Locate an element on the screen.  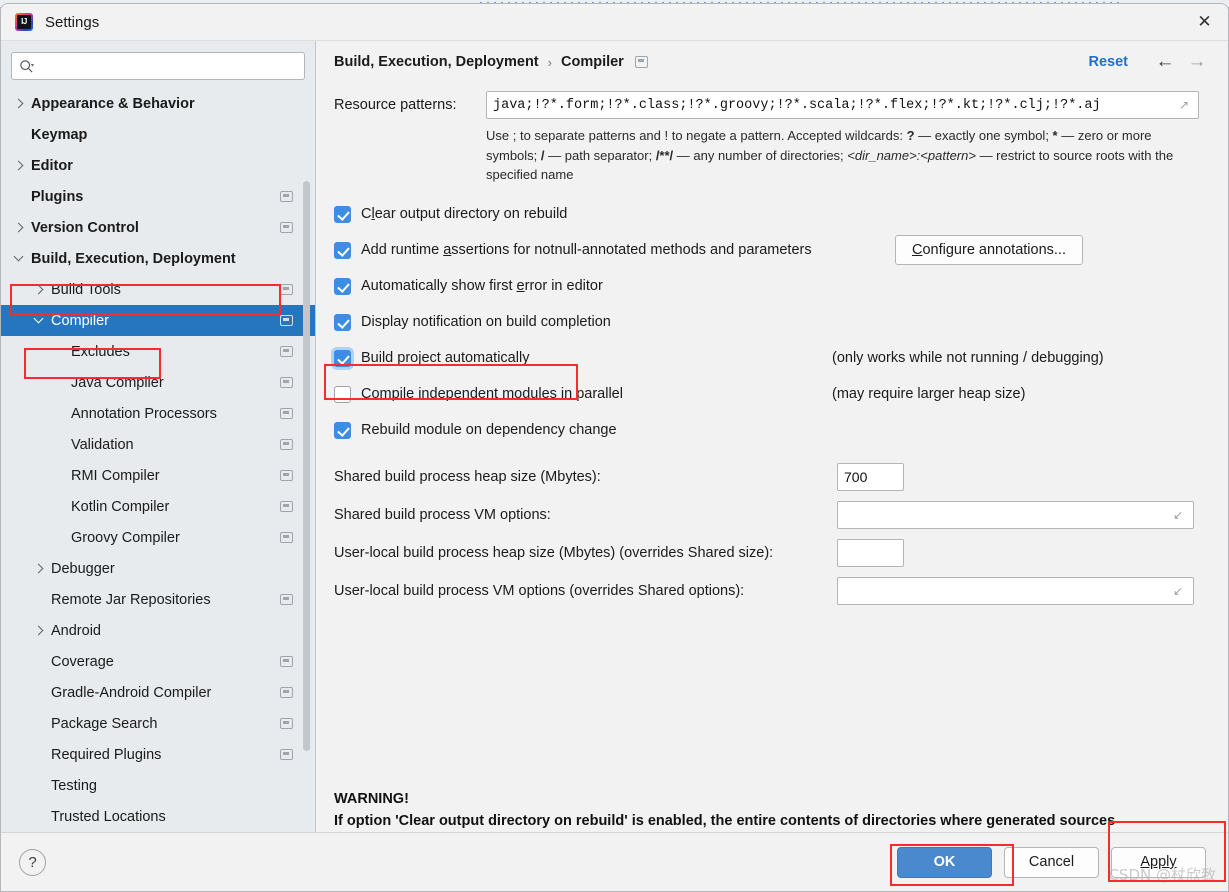
checkbox-label: Rebuild module on dependency change is located at coordinates (489, 430).